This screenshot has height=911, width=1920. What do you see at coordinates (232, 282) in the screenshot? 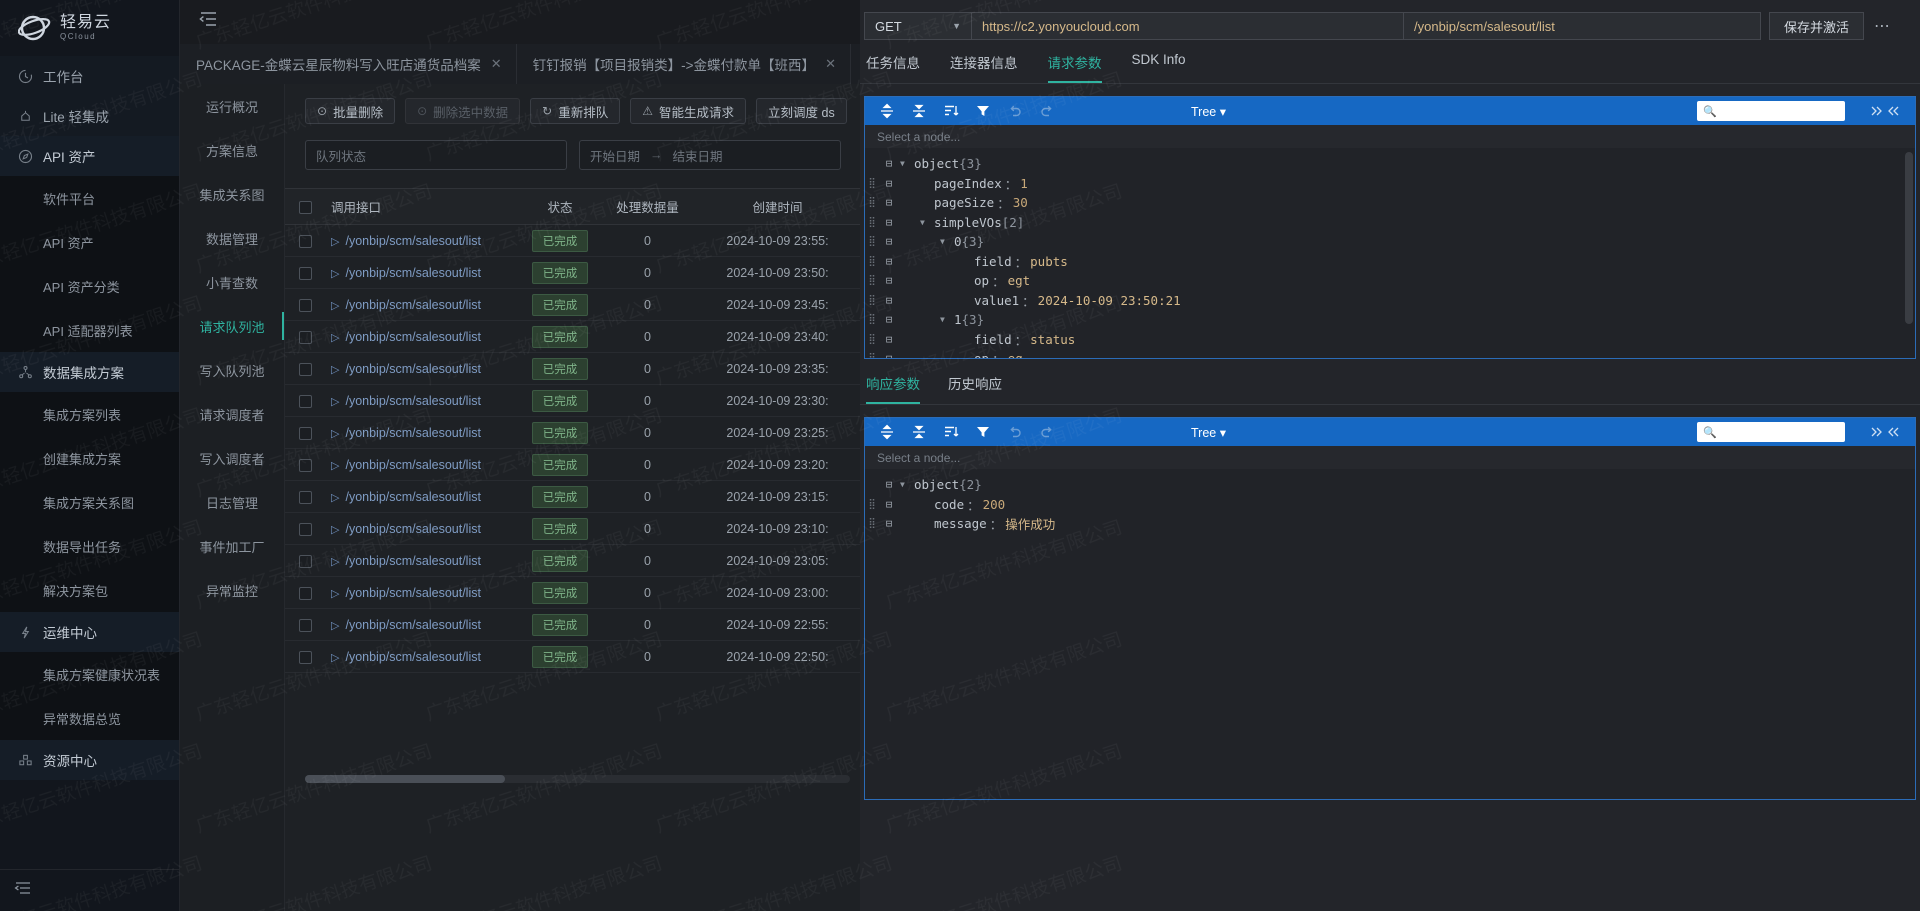
I see `submenu-item-query: 小青查数` at bounding box center [232, 282].